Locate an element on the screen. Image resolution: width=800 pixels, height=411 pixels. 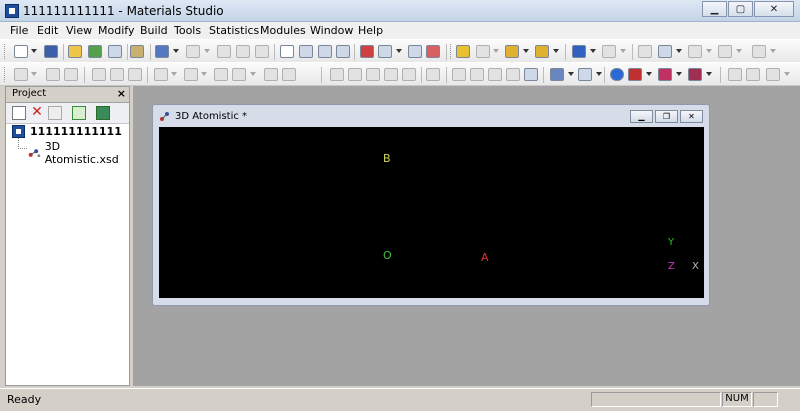
menu-modules: Modules is located at coordinates (283, 30).